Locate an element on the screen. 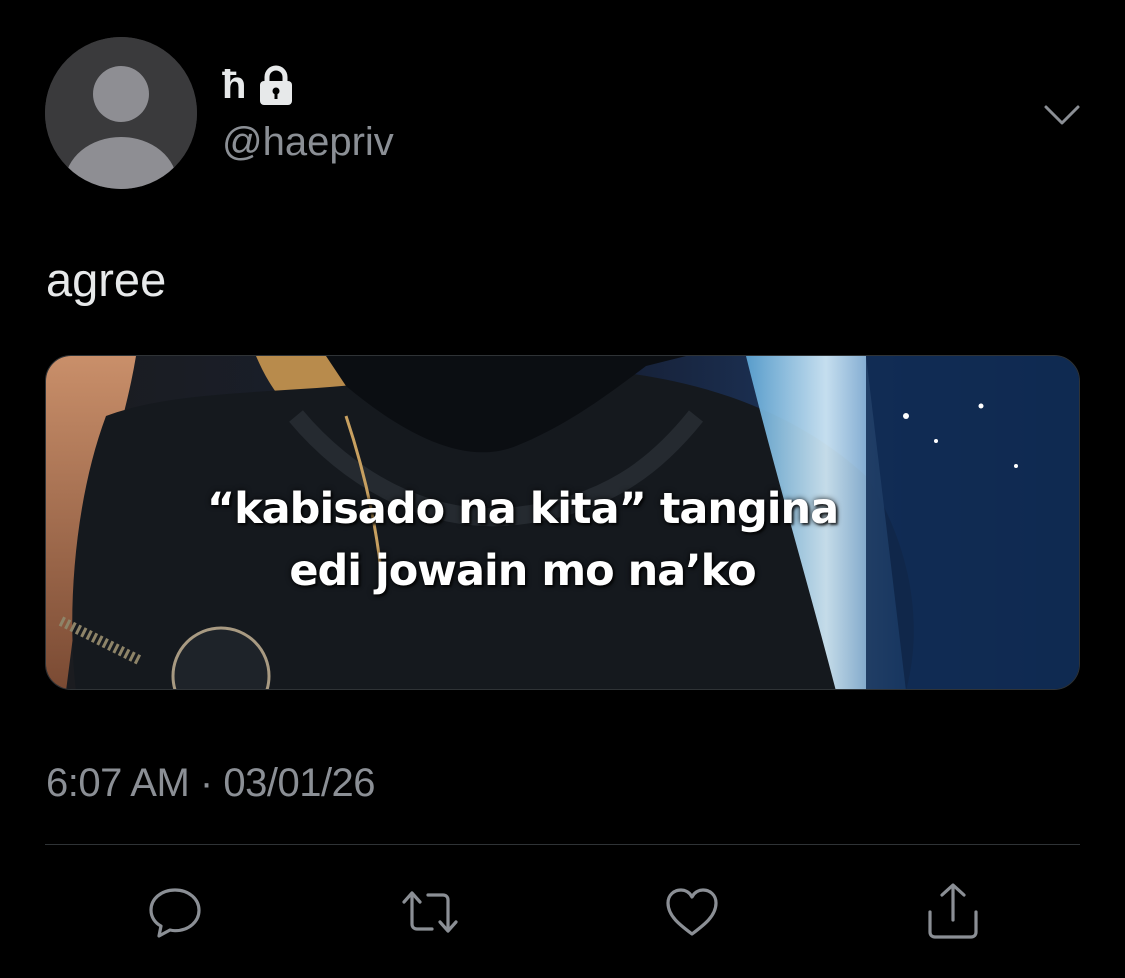 The height and width of the screenshot is (978, 1125). media-caption-line: edi jowain mo na’ko is located at coordinates (522, 571).